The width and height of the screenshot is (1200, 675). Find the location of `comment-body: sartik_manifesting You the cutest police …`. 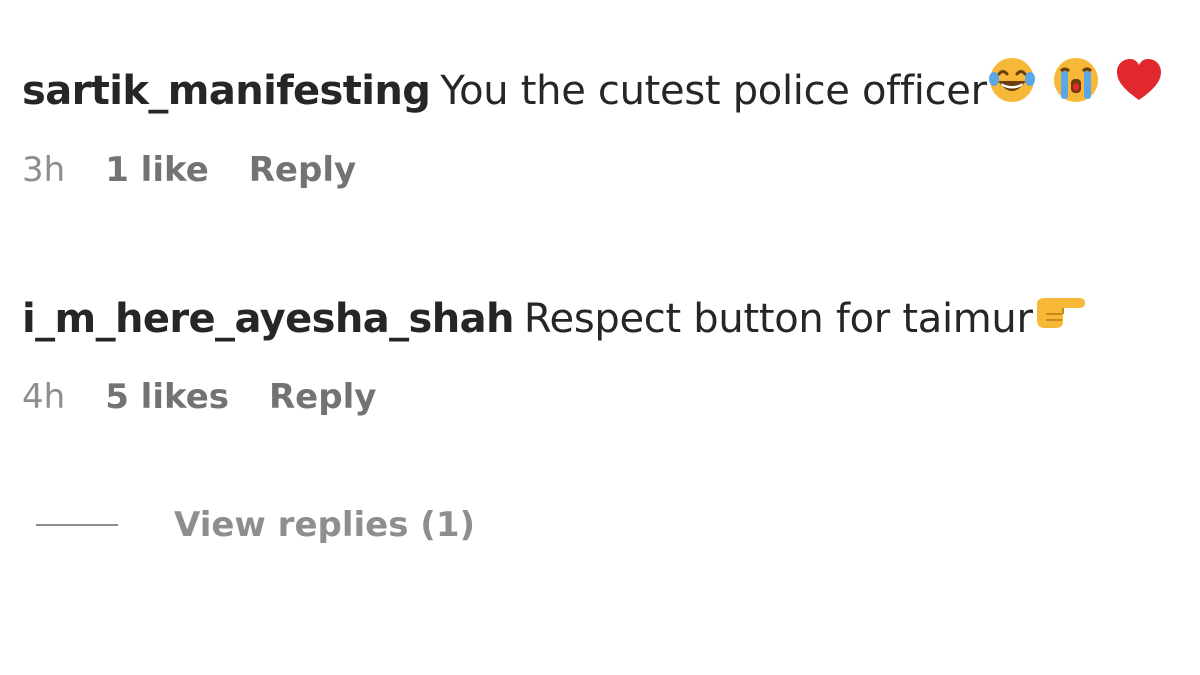

comment-body: sartik_manifesting You the cutest police … is located at coordinates (611, 90).